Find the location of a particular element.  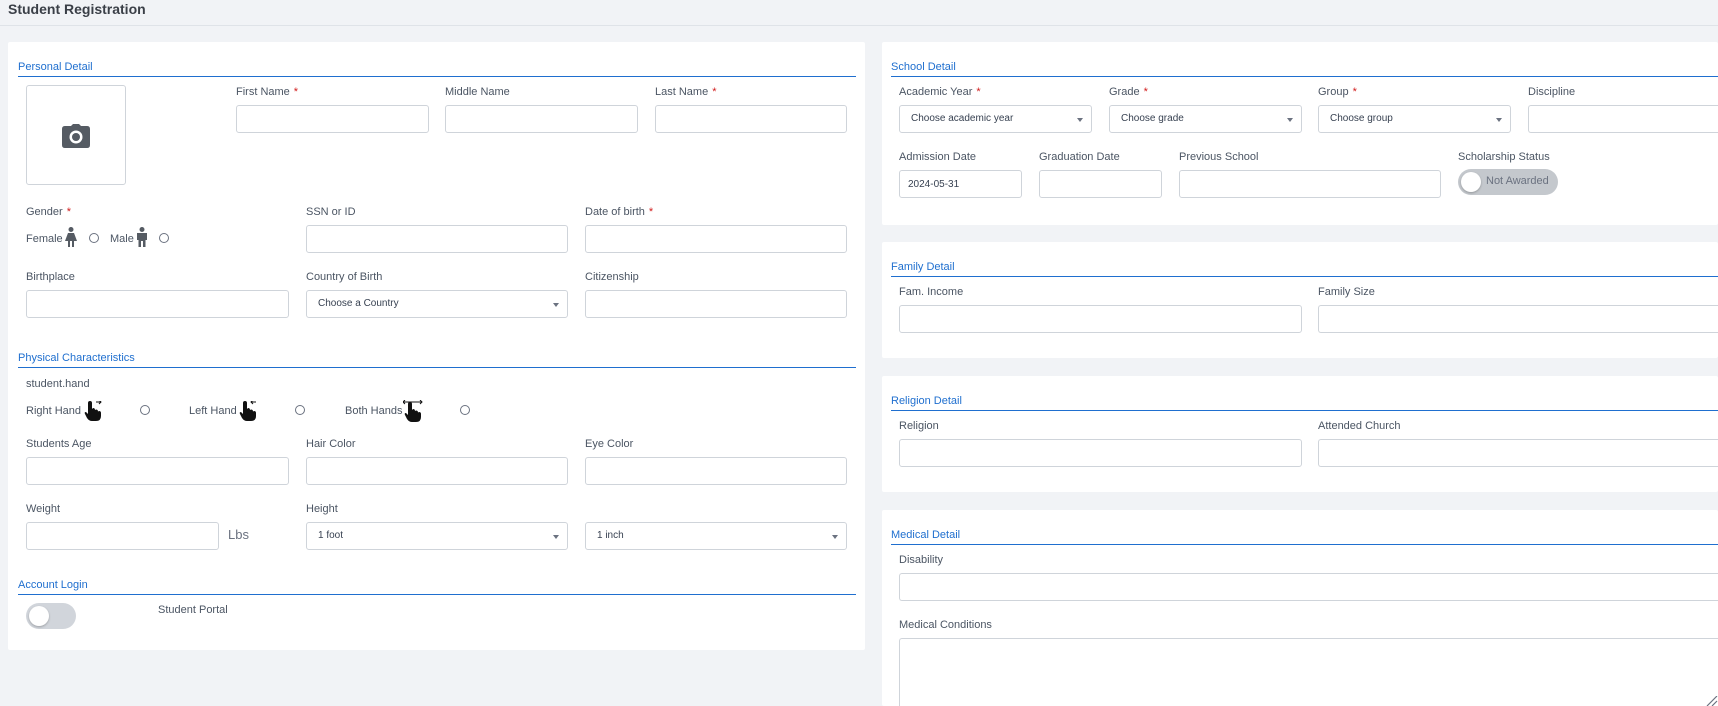

student-portal-toggle is located at coordinates (51, 616).